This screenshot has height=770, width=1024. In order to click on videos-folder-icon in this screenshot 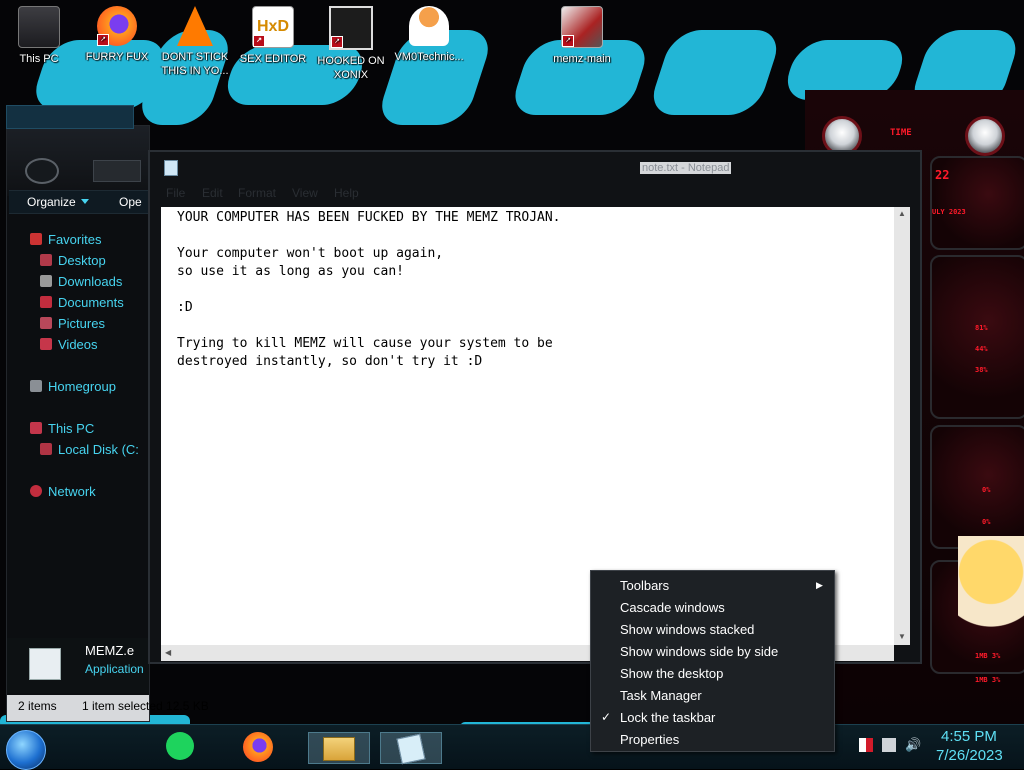, I will do `click(46, 344)`.